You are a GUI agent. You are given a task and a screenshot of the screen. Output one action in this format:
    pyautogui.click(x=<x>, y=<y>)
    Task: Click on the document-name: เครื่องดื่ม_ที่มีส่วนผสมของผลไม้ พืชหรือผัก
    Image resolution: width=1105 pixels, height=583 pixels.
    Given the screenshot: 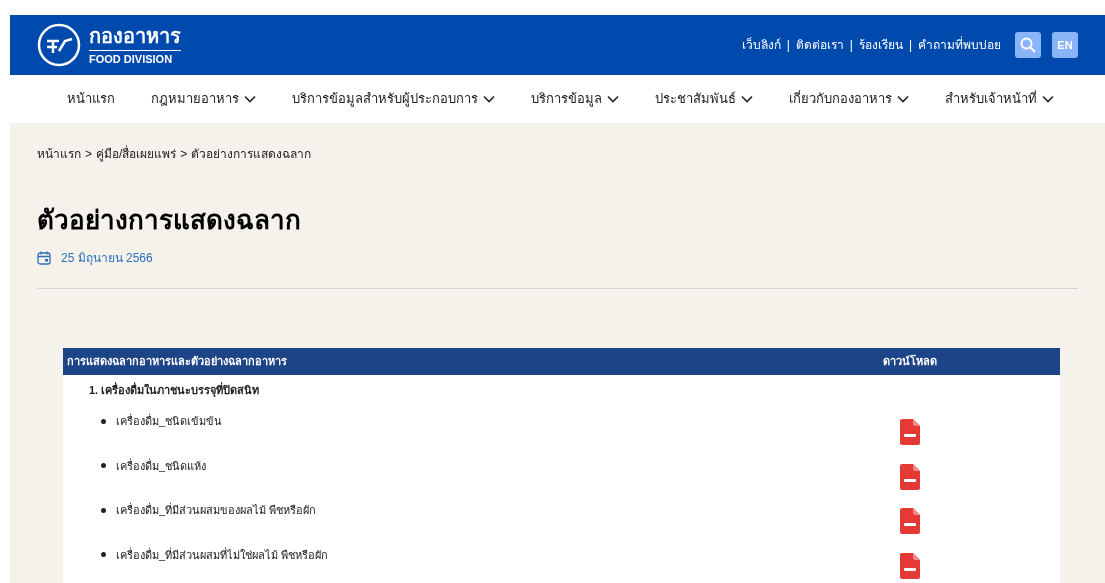 What is the action you would take?
    pyautogui.click(x=216, y=510)
    